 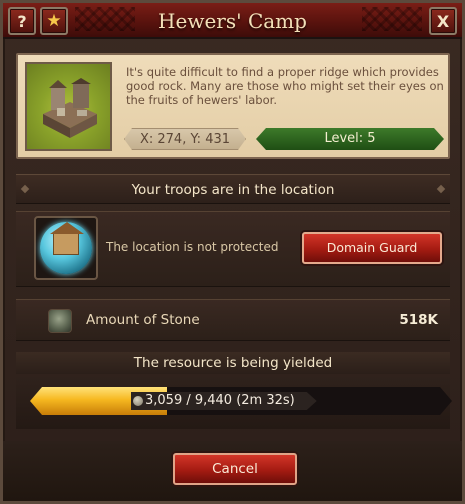 I want to click on window-title: Hewers' Camp, so click(x=232, y=21).